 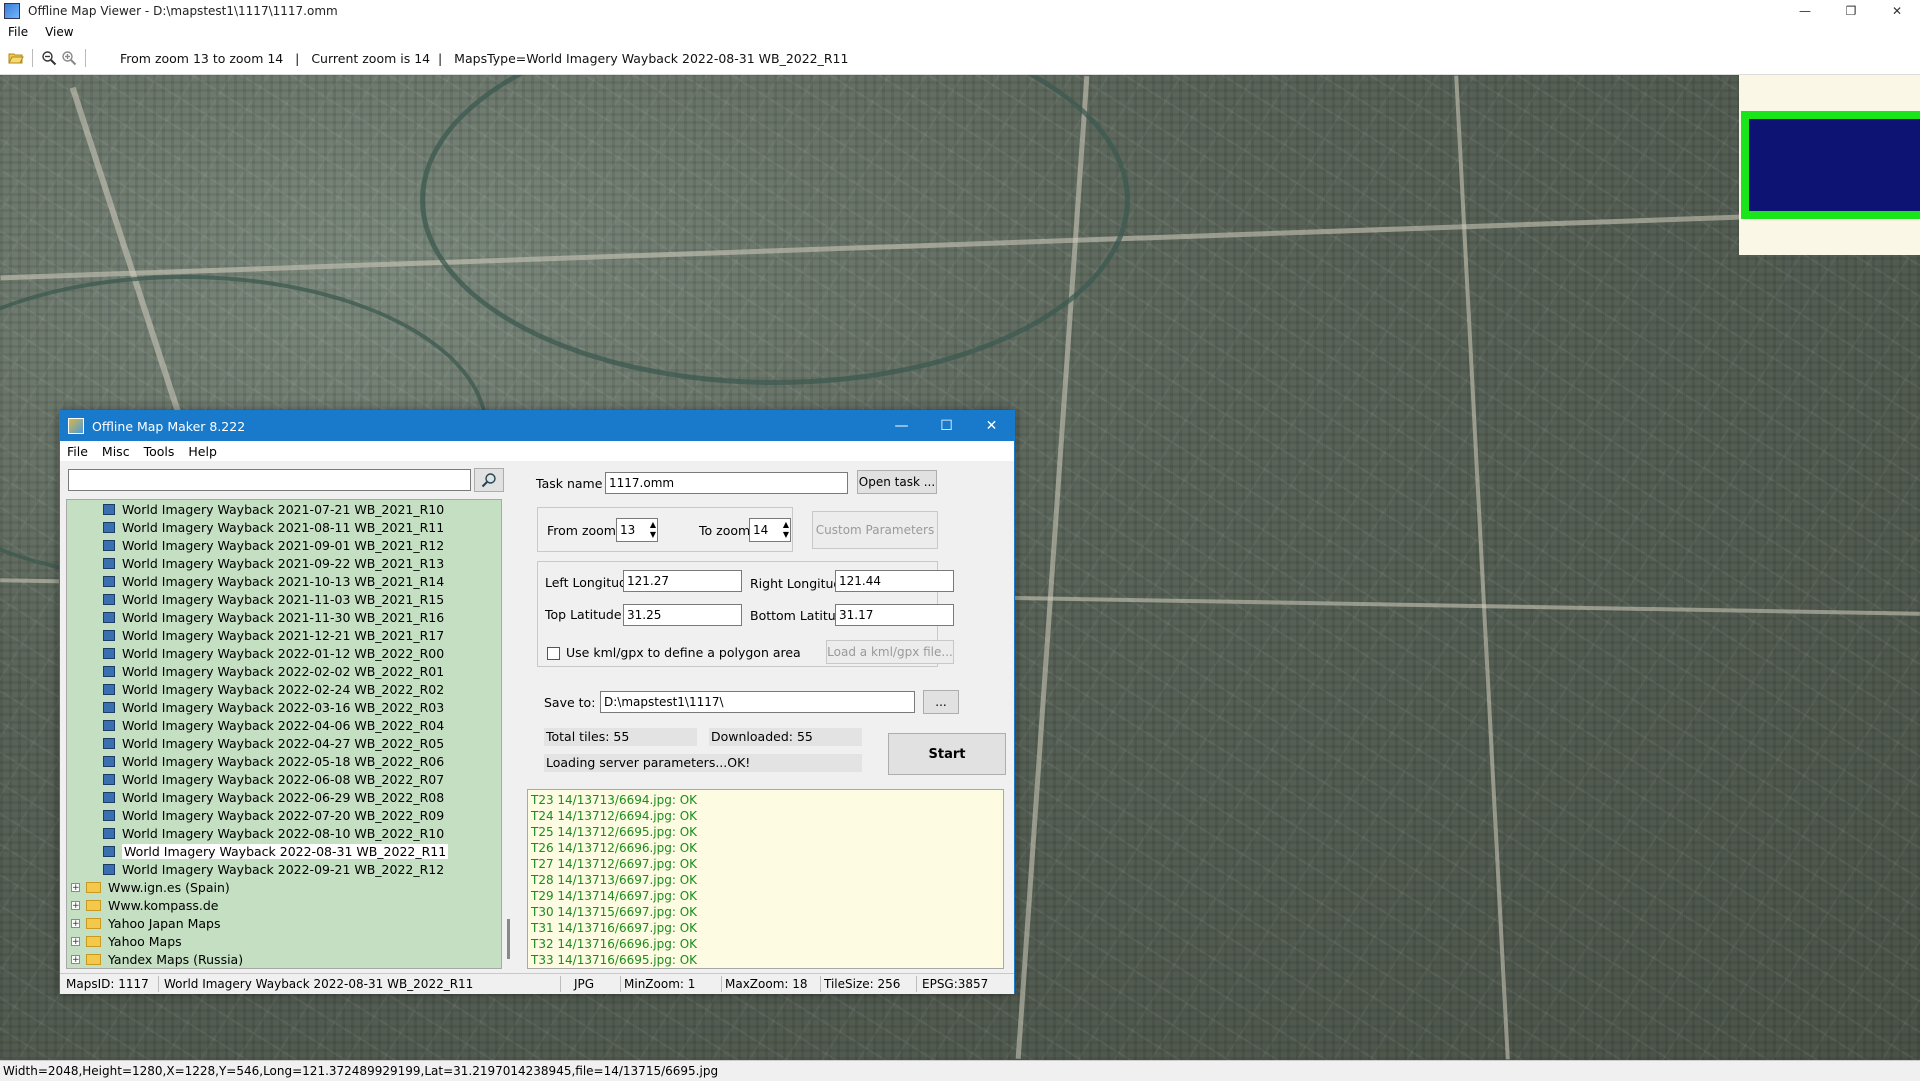 I want to click on tree-item-folder: + Www.ign.es (Spain), so click(x=284, y=887).